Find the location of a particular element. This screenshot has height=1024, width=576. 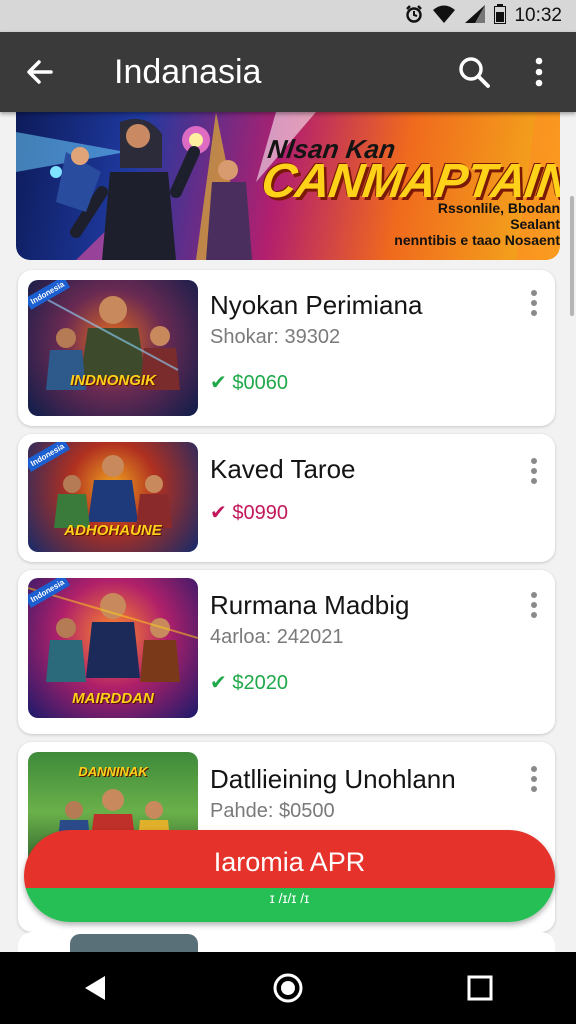

status-bar: 10:32 is located at coordinates (288, 16).